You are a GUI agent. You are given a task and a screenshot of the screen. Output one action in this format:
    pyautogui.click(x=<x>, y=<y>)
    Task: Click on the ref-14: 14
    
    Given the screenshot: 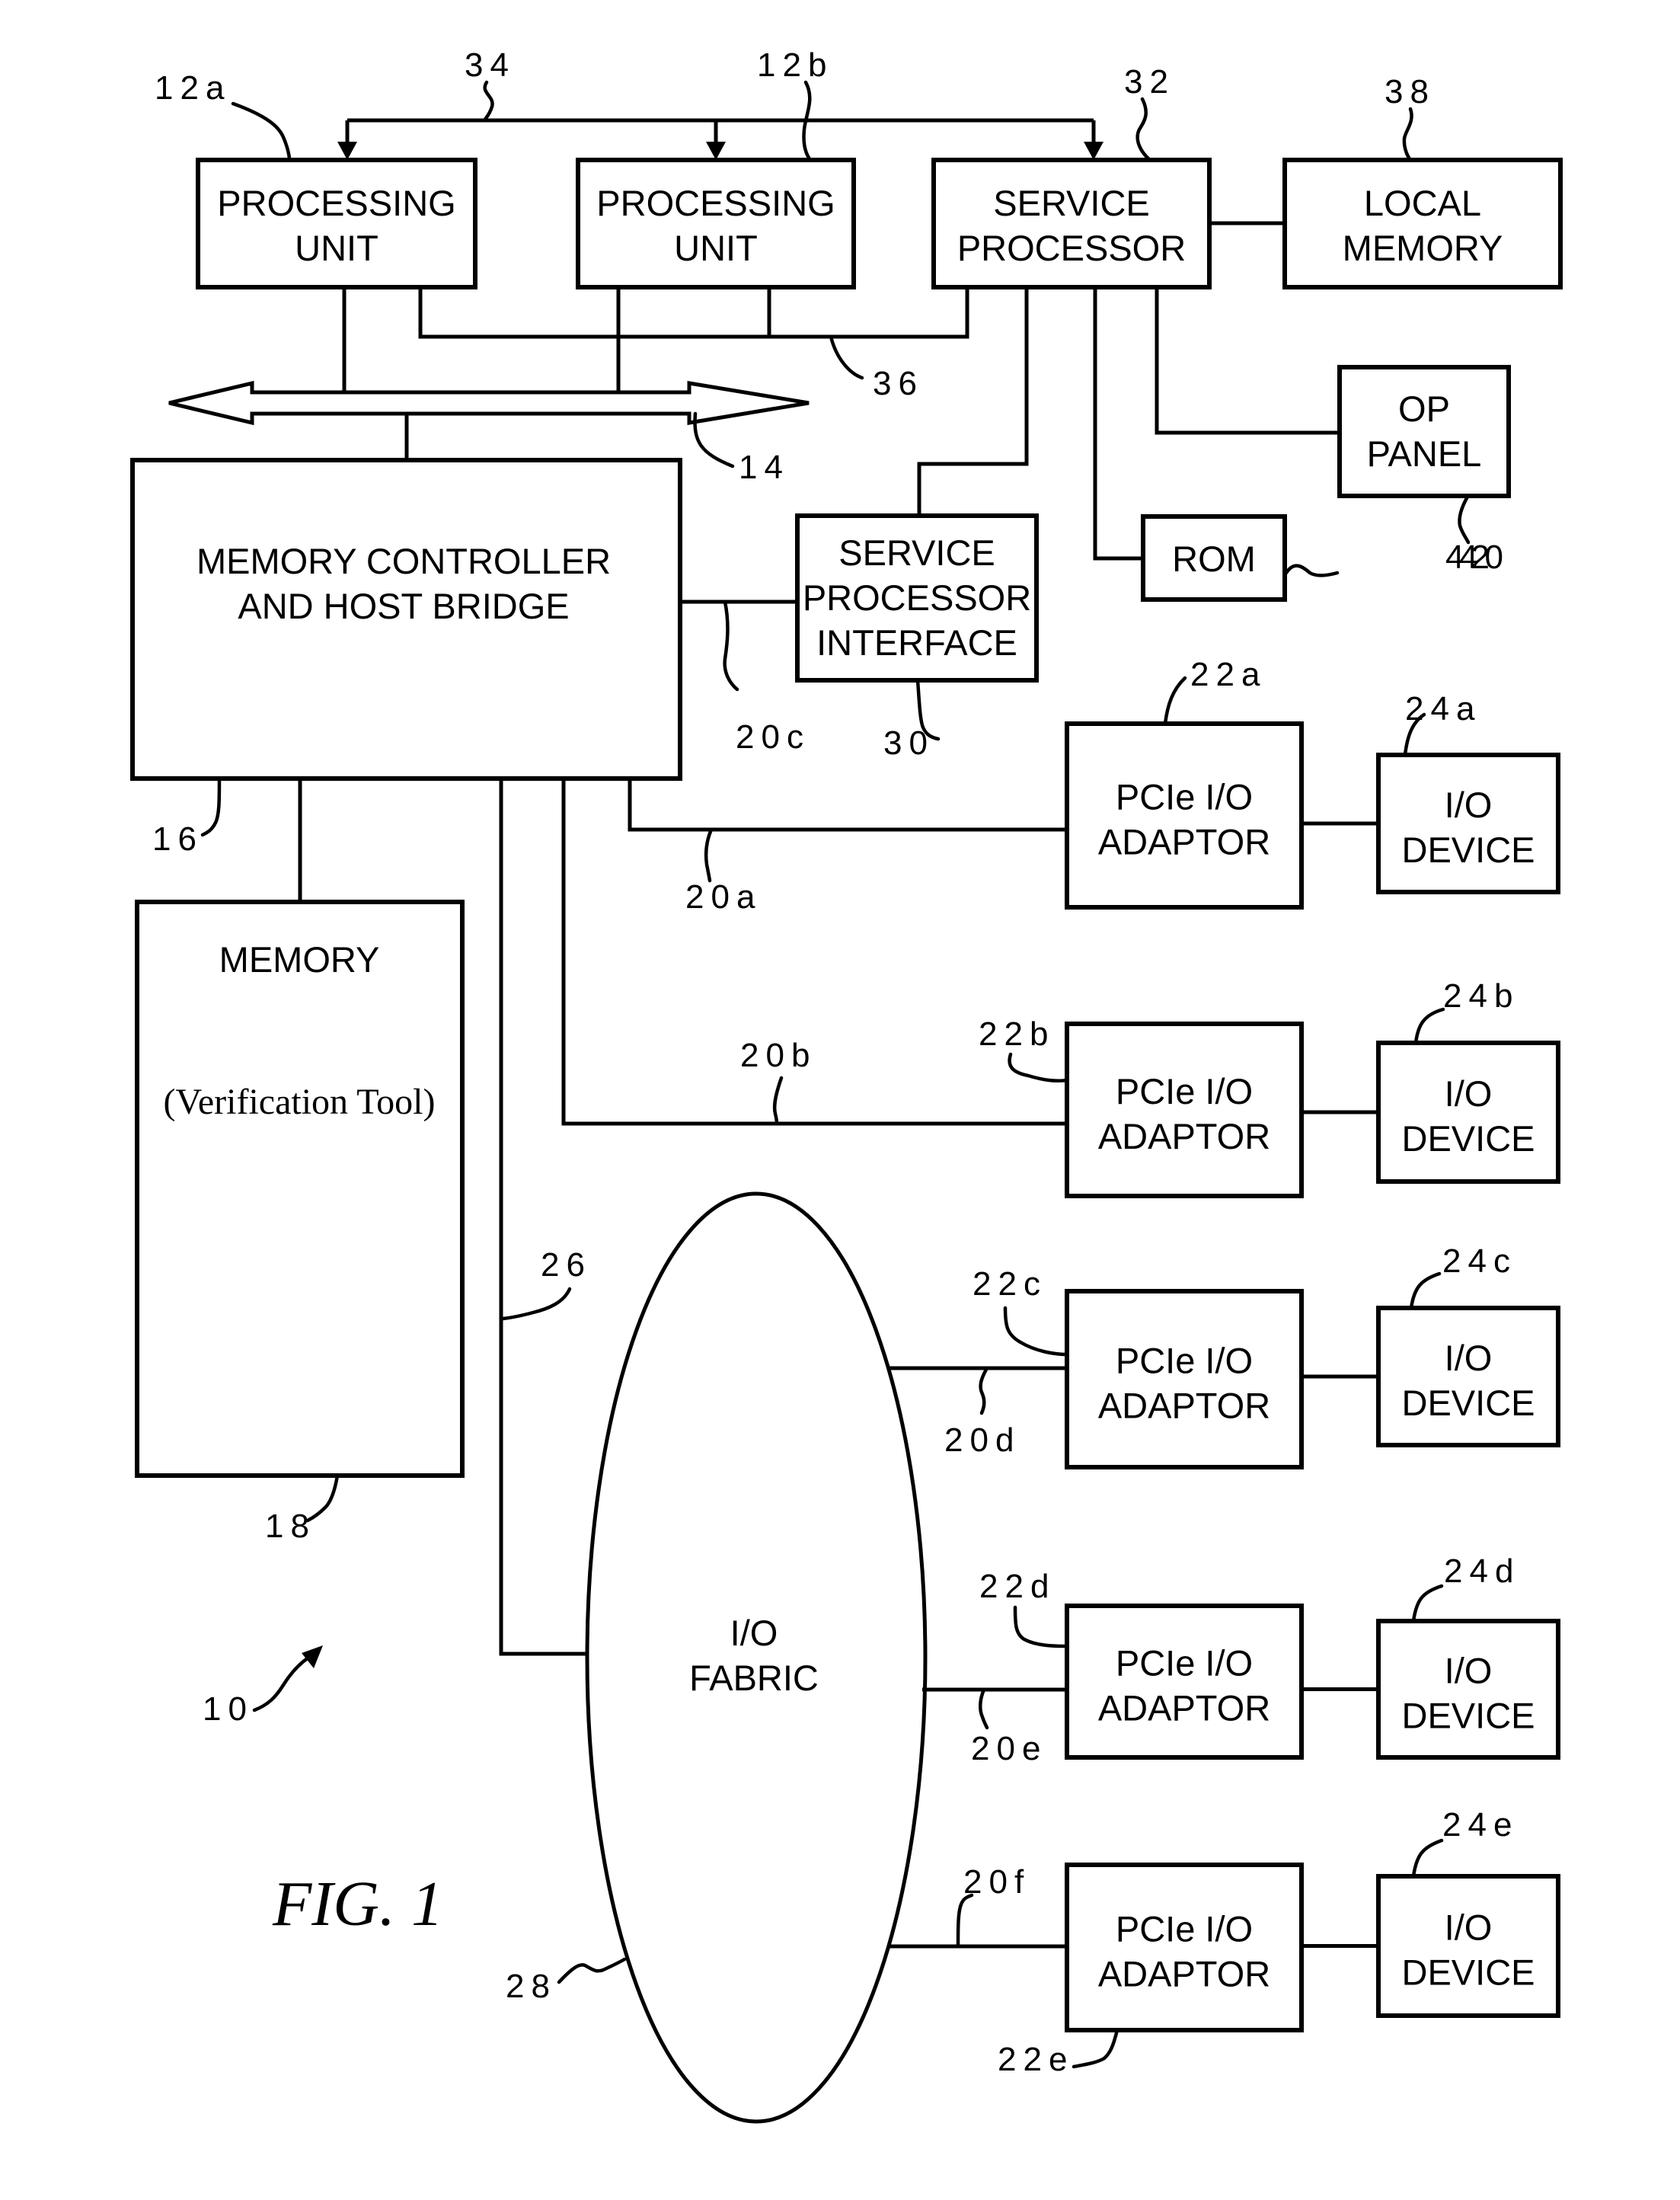 What is the action you would take?
    pyautogui.click(x=764, y=468)
    